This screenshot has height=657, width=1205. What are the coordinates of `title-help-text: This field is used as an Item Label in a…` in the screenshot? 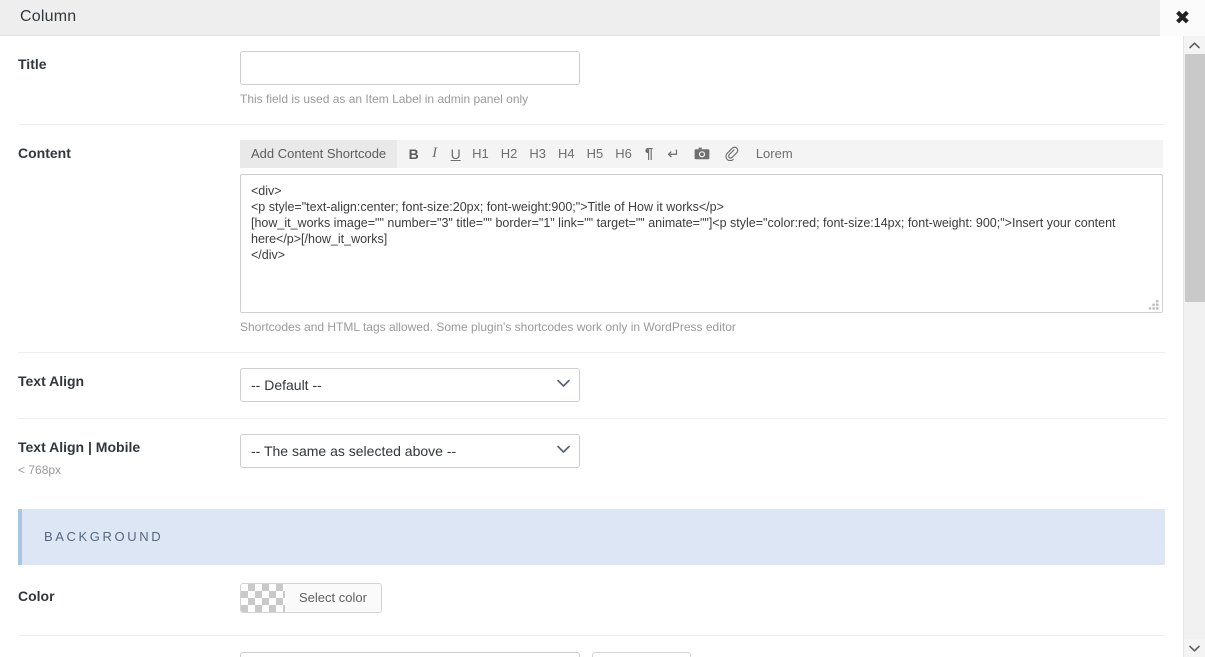 It's located at (384, 99).